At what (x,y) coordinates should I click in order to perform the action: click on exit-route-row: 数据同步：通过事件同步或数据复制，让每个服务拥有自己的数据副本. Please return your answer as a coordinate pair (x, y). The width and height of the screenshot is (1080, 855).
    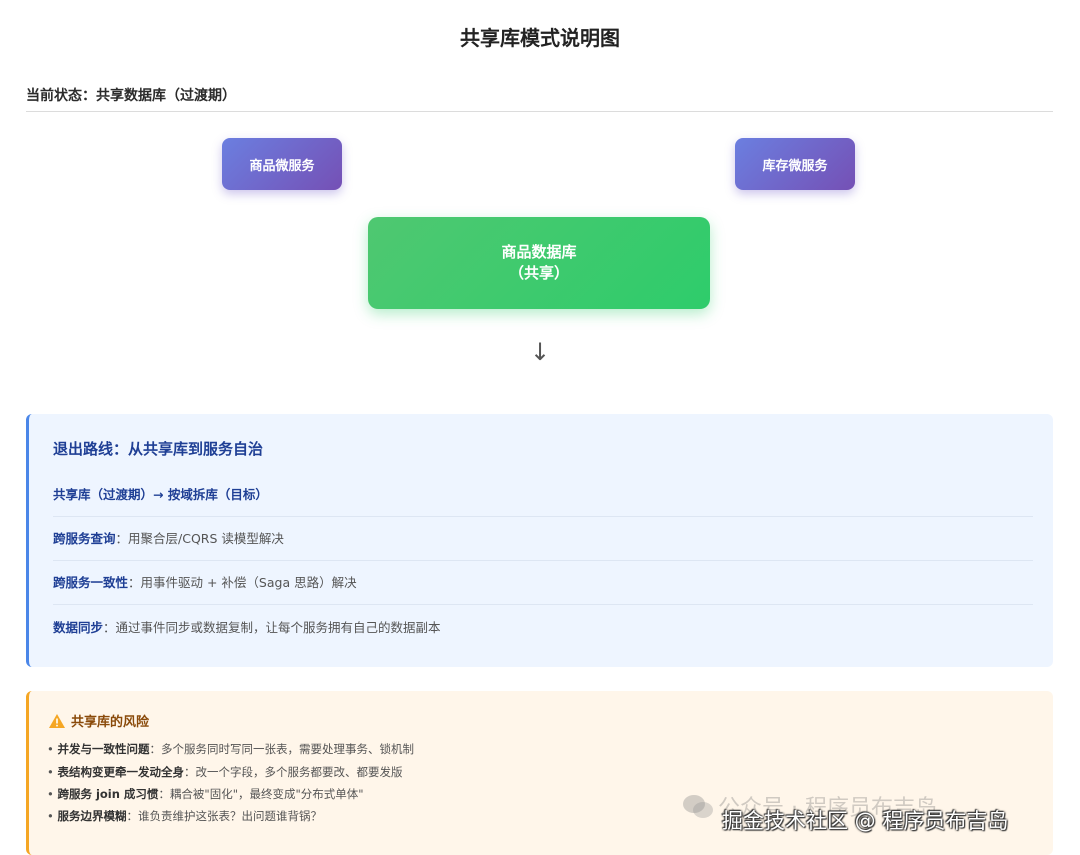
    Looking at the image, I should click on (543, 626).